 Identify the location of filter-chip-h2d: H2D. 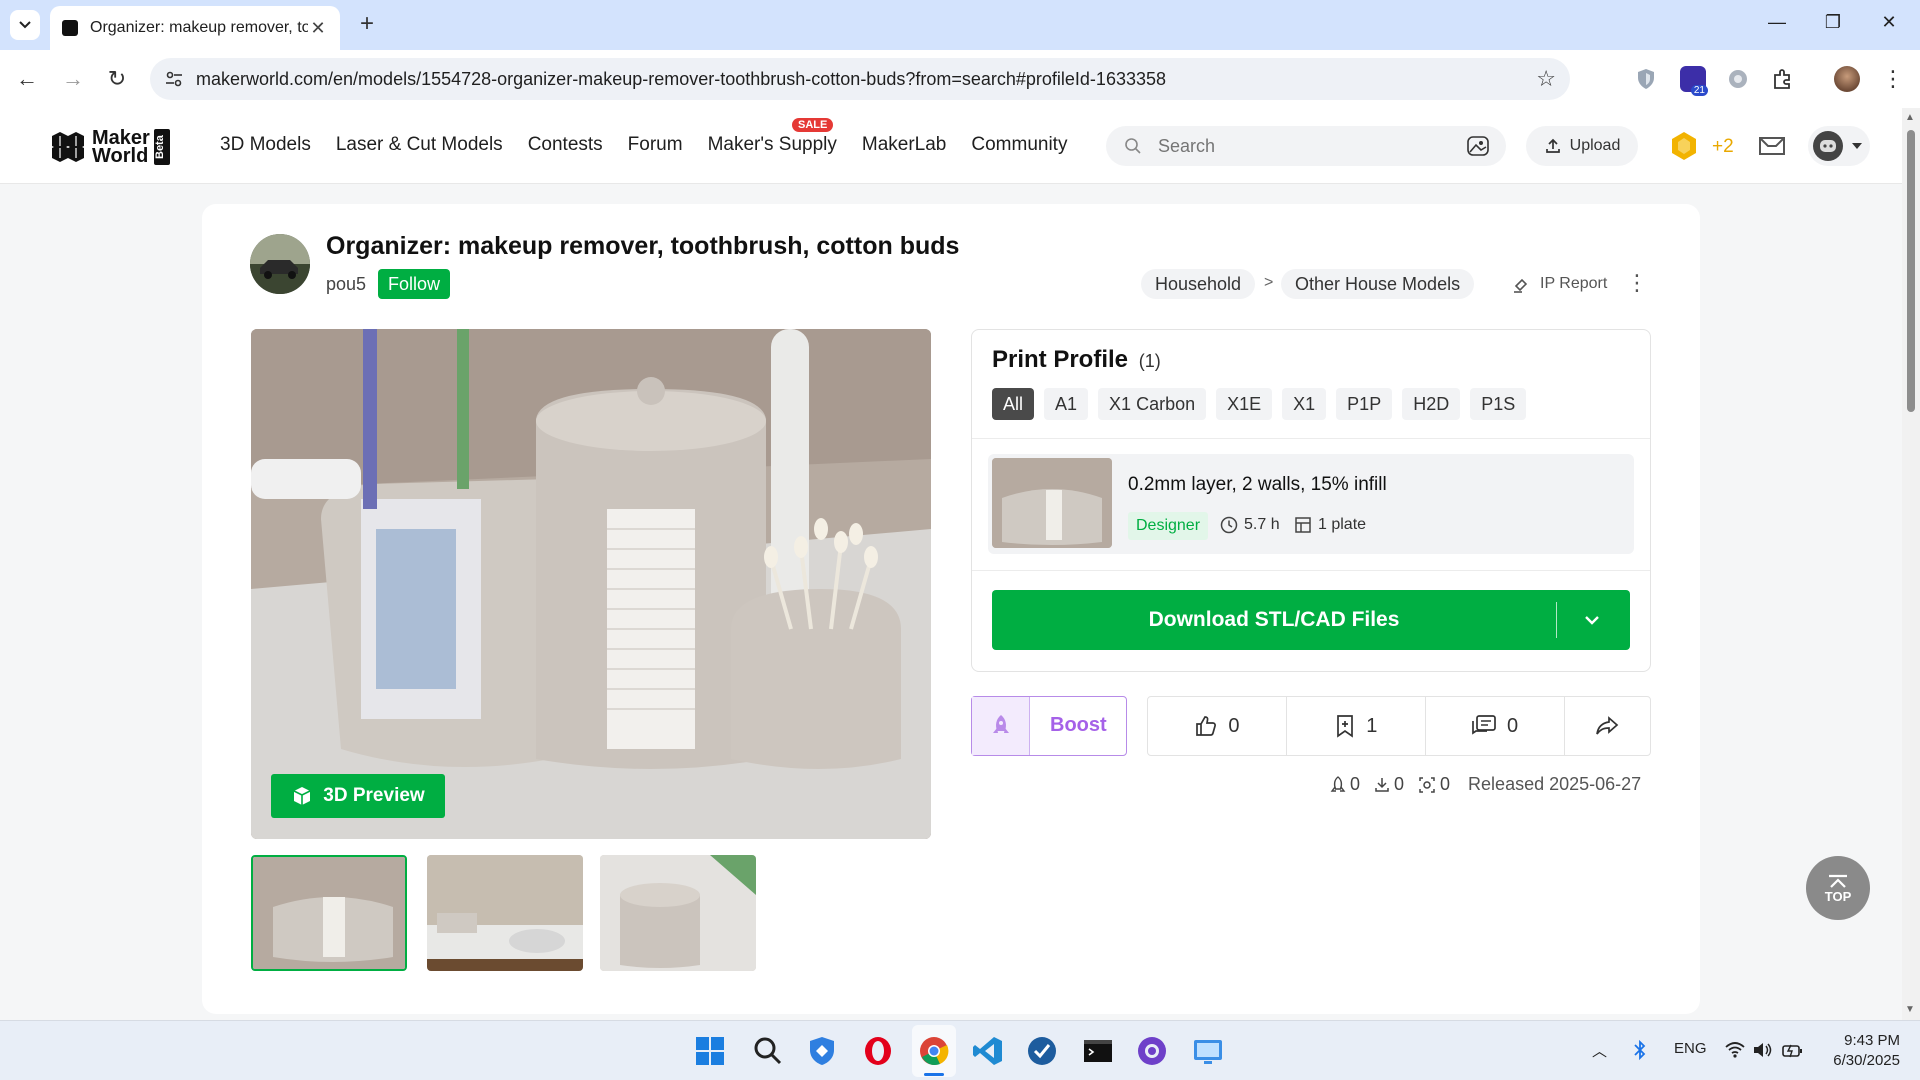
(1431, 404).